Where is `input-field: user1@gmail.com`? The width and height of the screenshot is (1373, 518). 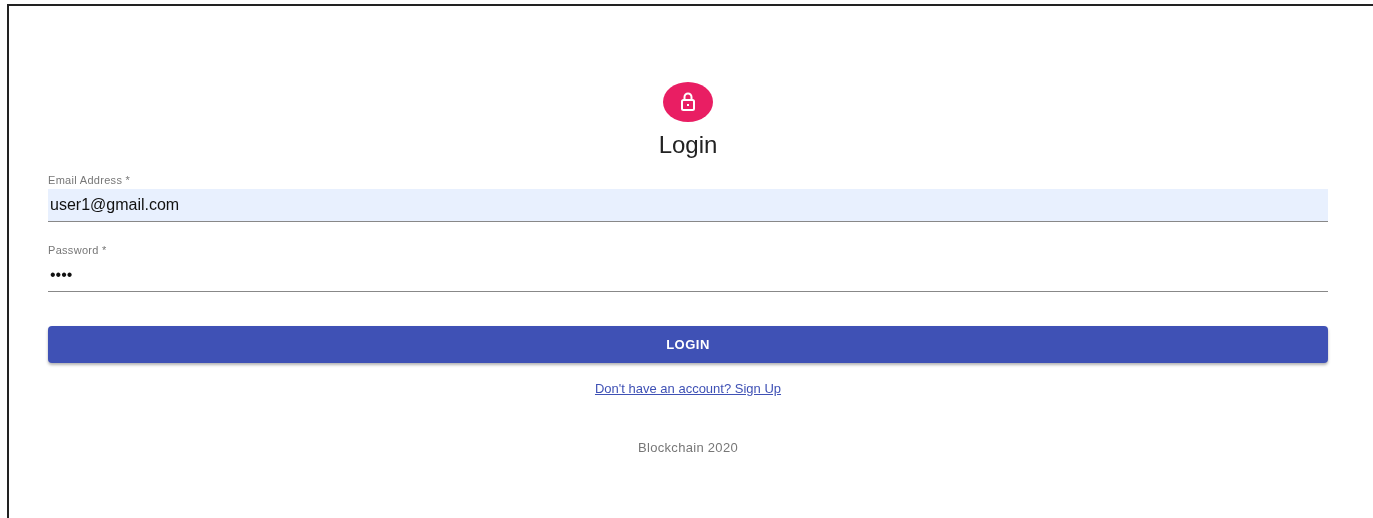 input-field: user1@gmail.com is located at coordinates (688, 205).